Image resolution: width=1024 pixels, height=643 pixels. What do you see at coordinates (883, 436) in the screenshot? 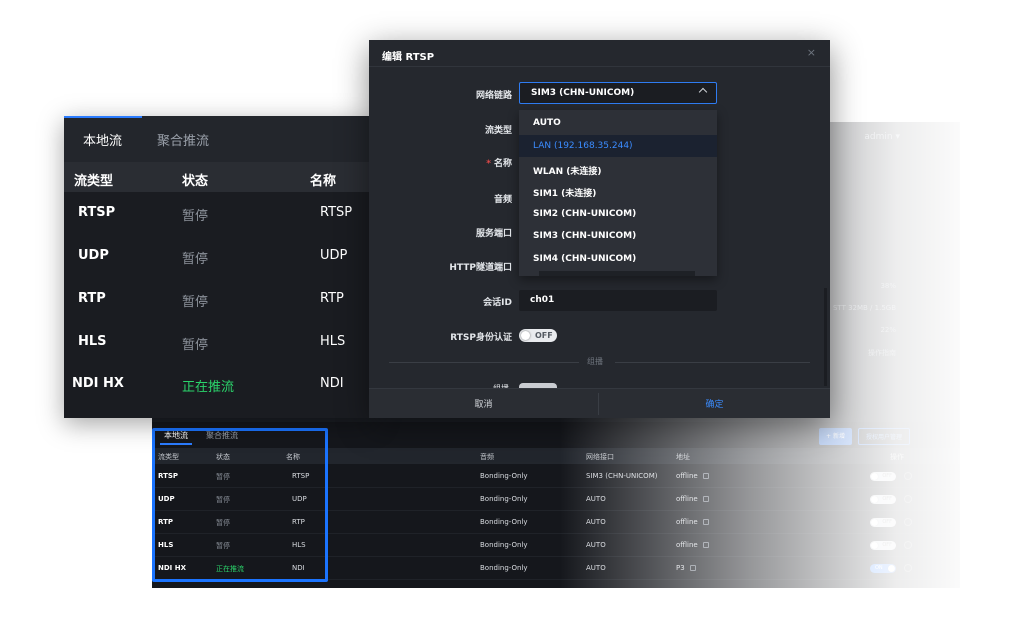
I see `auth-users-button: 授权用户管理` at bounding box center [883, 436].